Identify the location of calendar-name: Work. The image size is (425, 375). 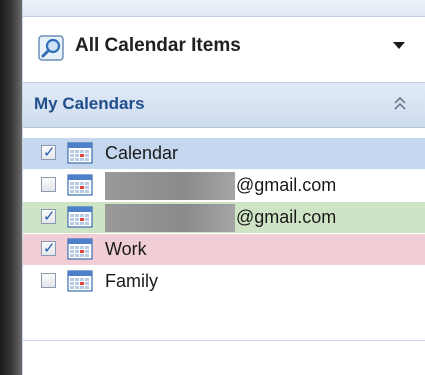
(126, 249).